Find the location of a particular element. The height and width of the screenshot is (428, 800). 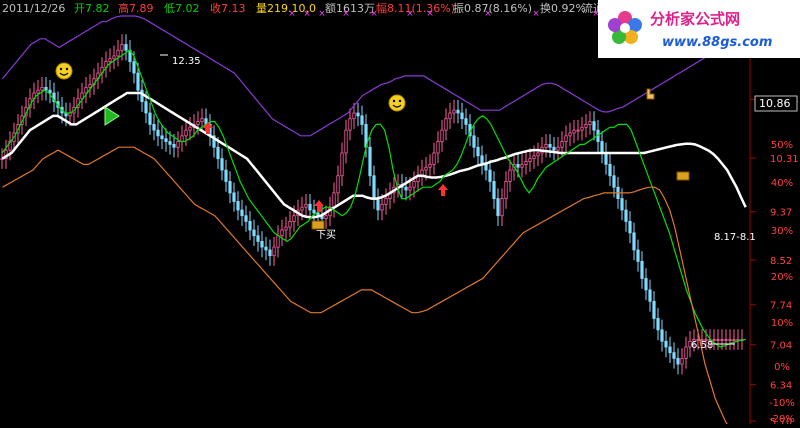

header-turnover: 换0.92% is located at coordinates (563, 8).